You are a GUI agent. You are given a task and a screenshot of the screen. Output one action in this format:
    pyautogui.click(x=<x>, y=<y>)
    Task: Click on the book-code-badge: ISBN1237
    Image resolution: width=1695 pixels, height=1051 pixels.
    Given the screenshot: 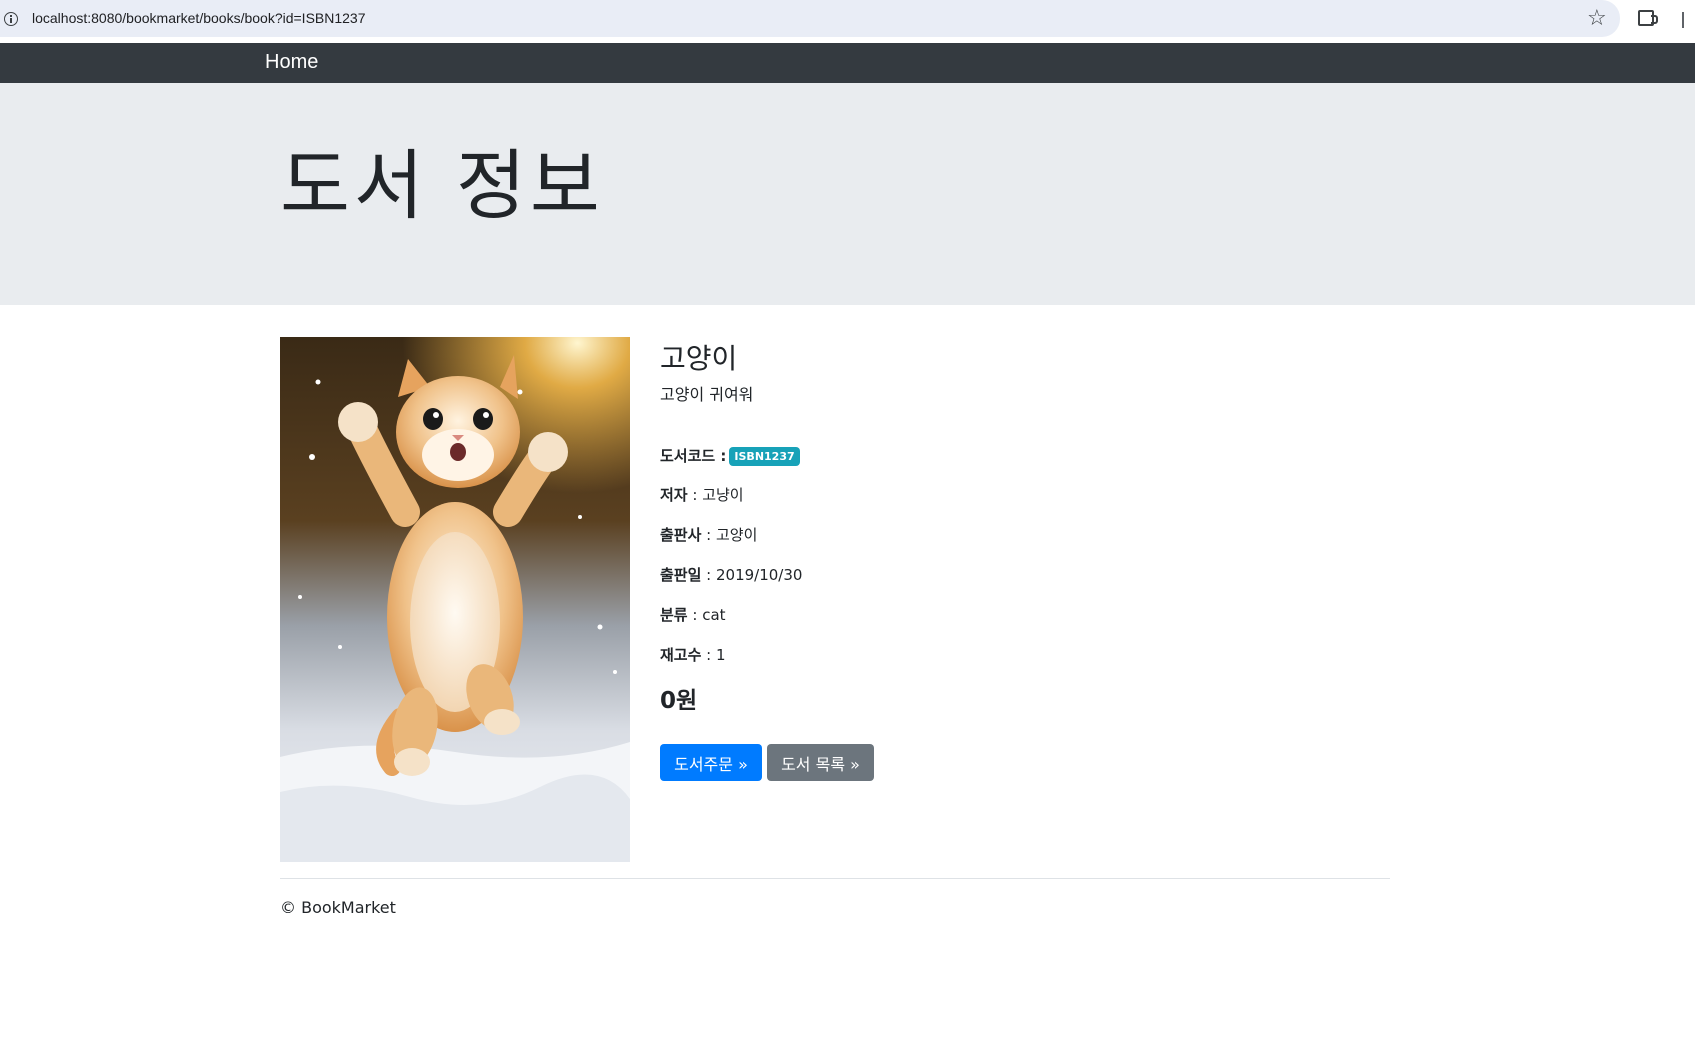 What is the action you would take?
    pyautogui.click(x=764, y=456)
    